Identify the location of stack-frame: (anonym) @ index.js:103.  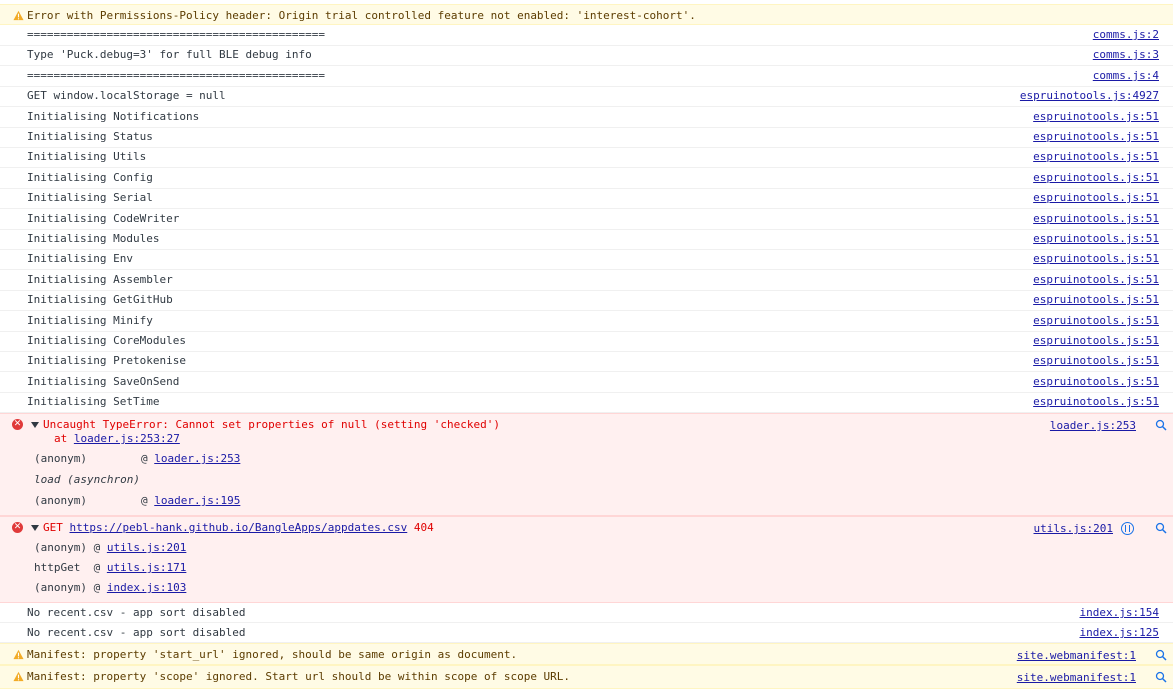
(110, 587).